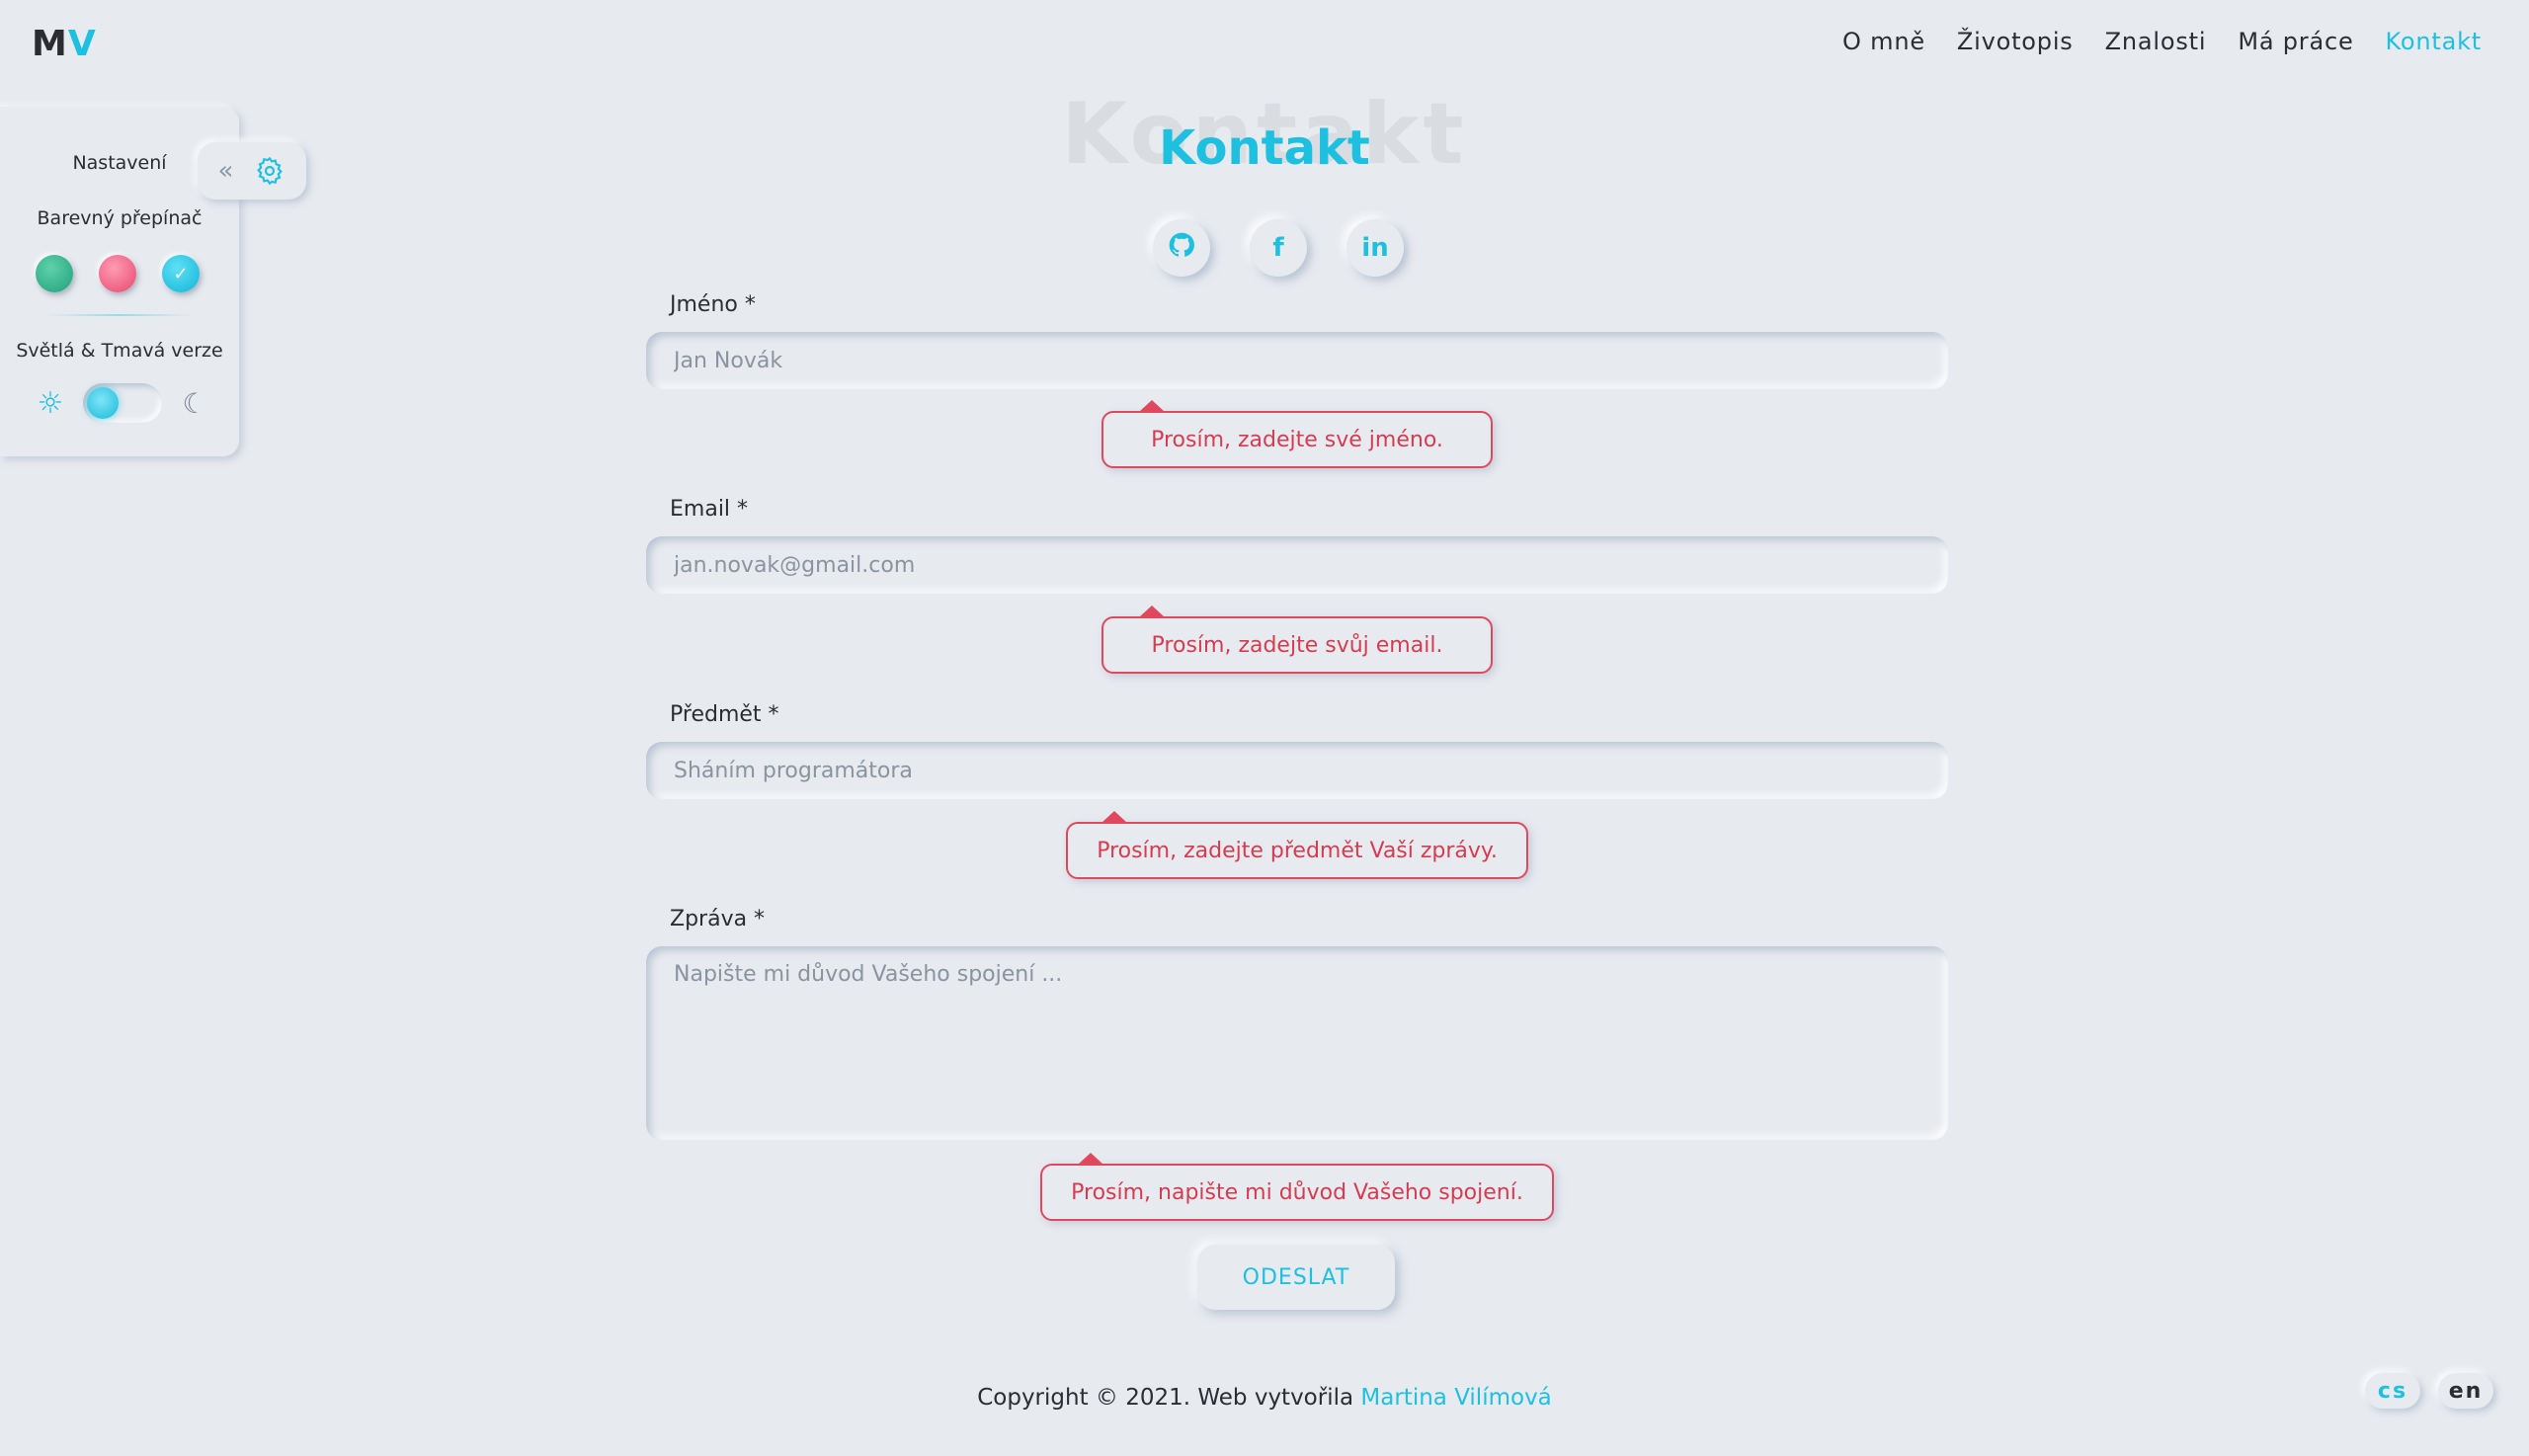  Describe the element at coordinates (1297, 645) in the screenshot. I see `email-error-text: Prosím, zadejte svůj email.` at that location.